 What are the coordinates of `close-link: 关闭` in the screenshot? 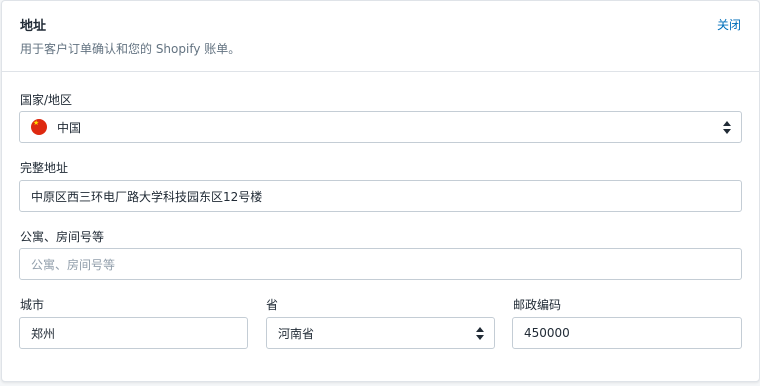 It's located at (729, 24).